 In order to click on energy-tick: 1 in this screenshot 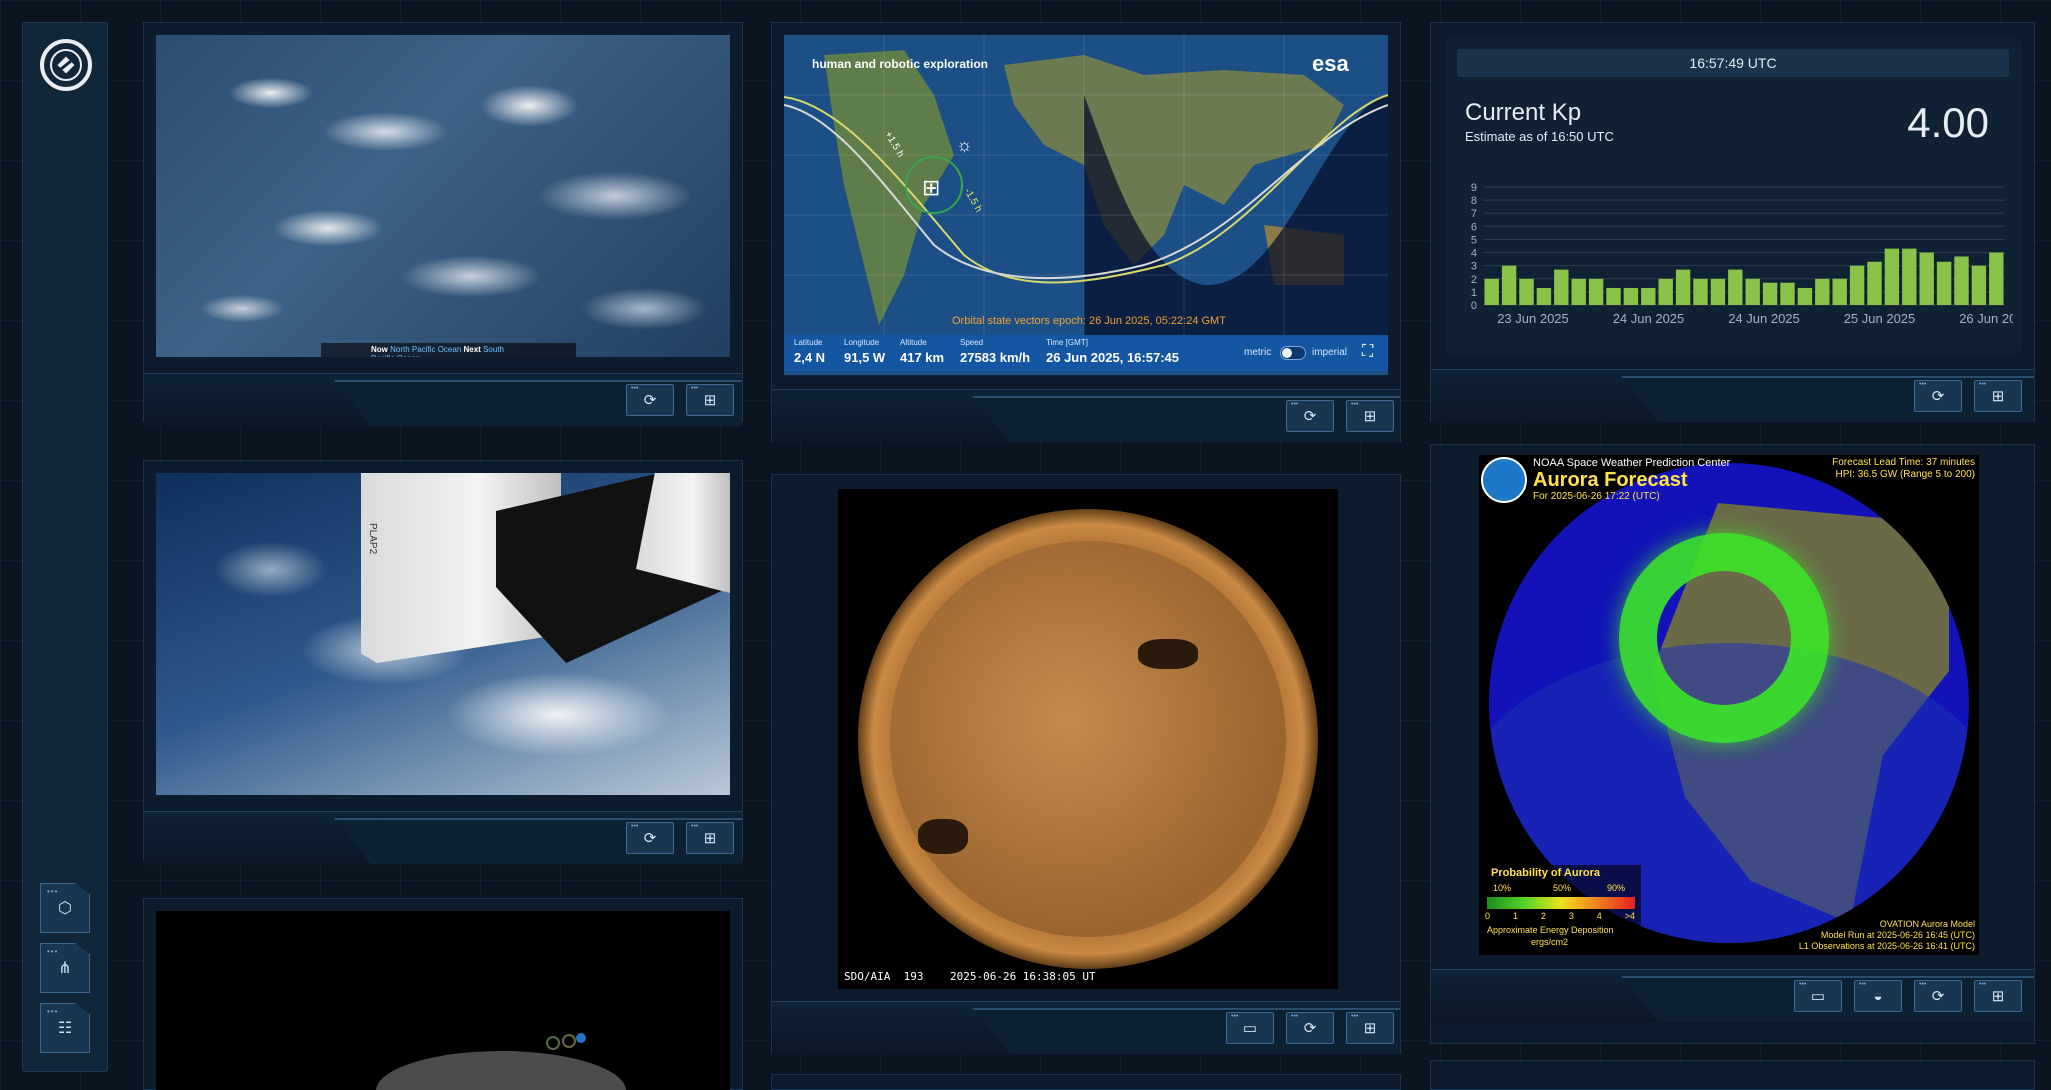, I will do `click(1515, 916)`.